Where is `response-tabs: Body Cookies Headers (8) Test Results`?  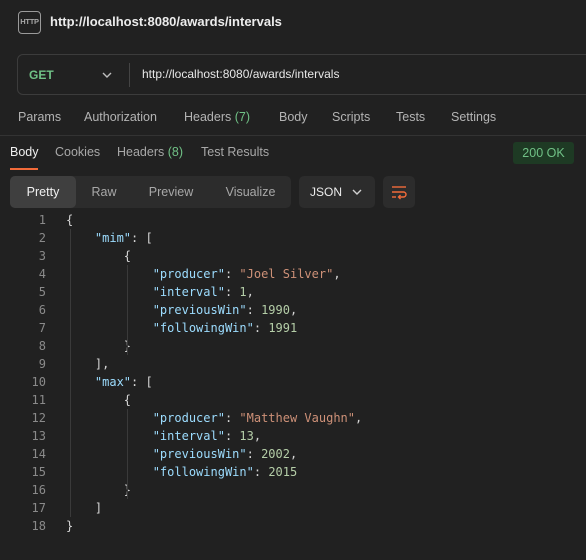 response-tabs: Body Cookies Headers (8) Test Results is located at coordinates (293, 157).